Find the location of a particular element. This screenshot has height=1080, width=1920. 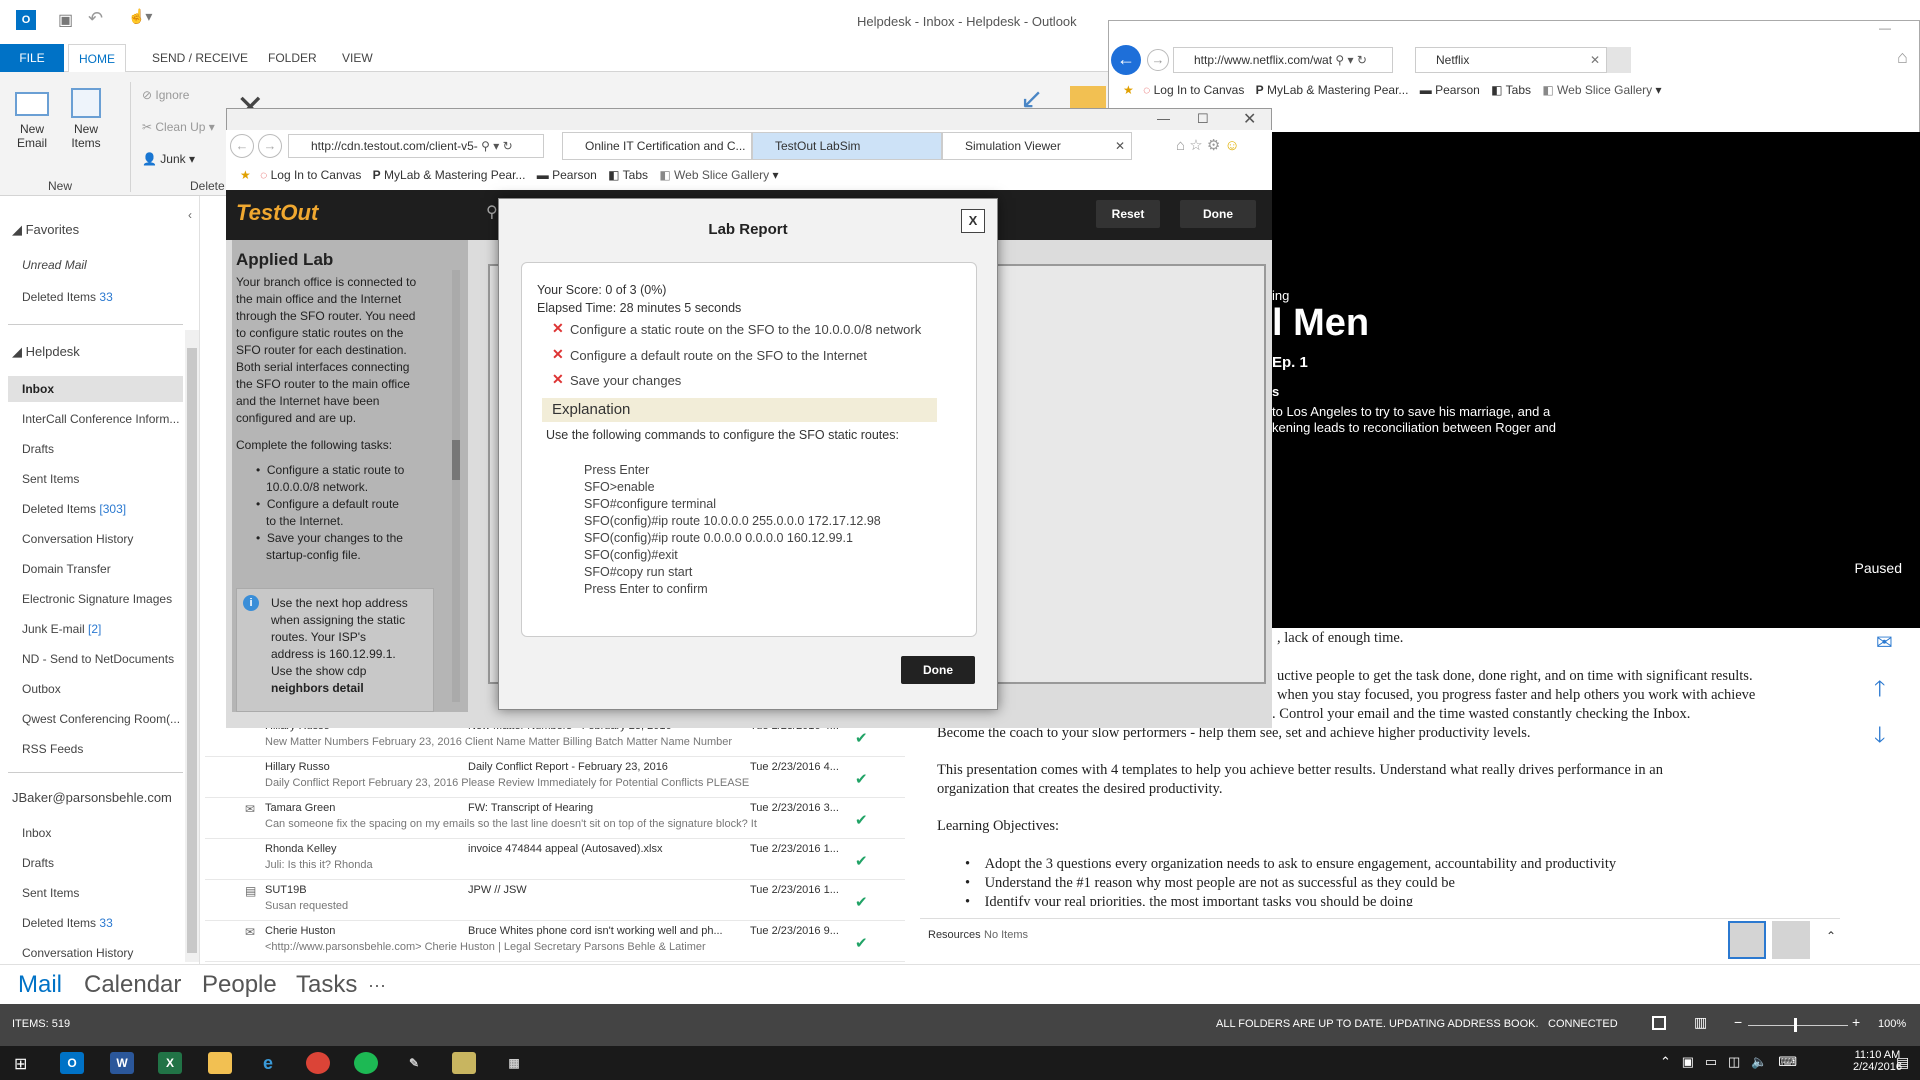

account-sent: Sent Items is located at coordinates (50, 893).